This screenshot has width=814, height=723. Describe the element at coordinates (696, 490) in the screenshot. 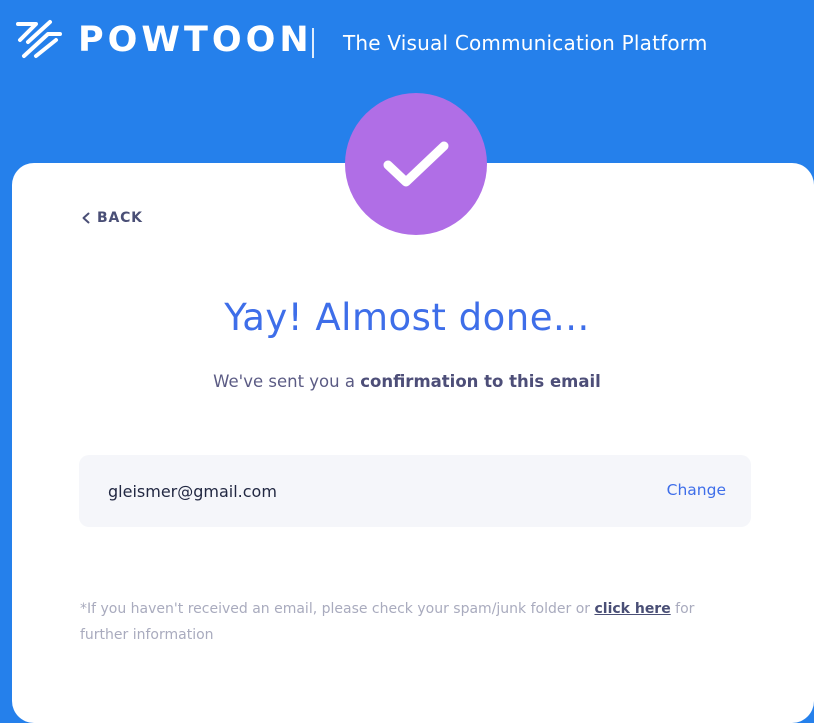

I see `change-email-link: Change` at that location.